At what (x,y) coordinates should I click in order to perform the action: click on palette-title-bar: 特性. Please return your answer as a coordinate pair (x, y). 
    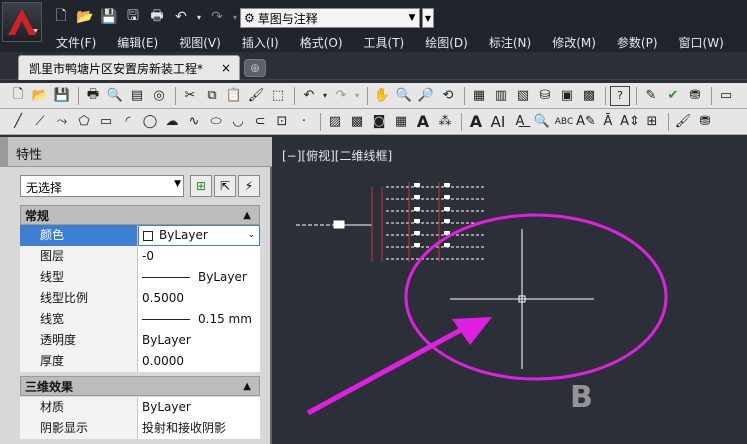
    Looking at the image, I should click on (136, 152).